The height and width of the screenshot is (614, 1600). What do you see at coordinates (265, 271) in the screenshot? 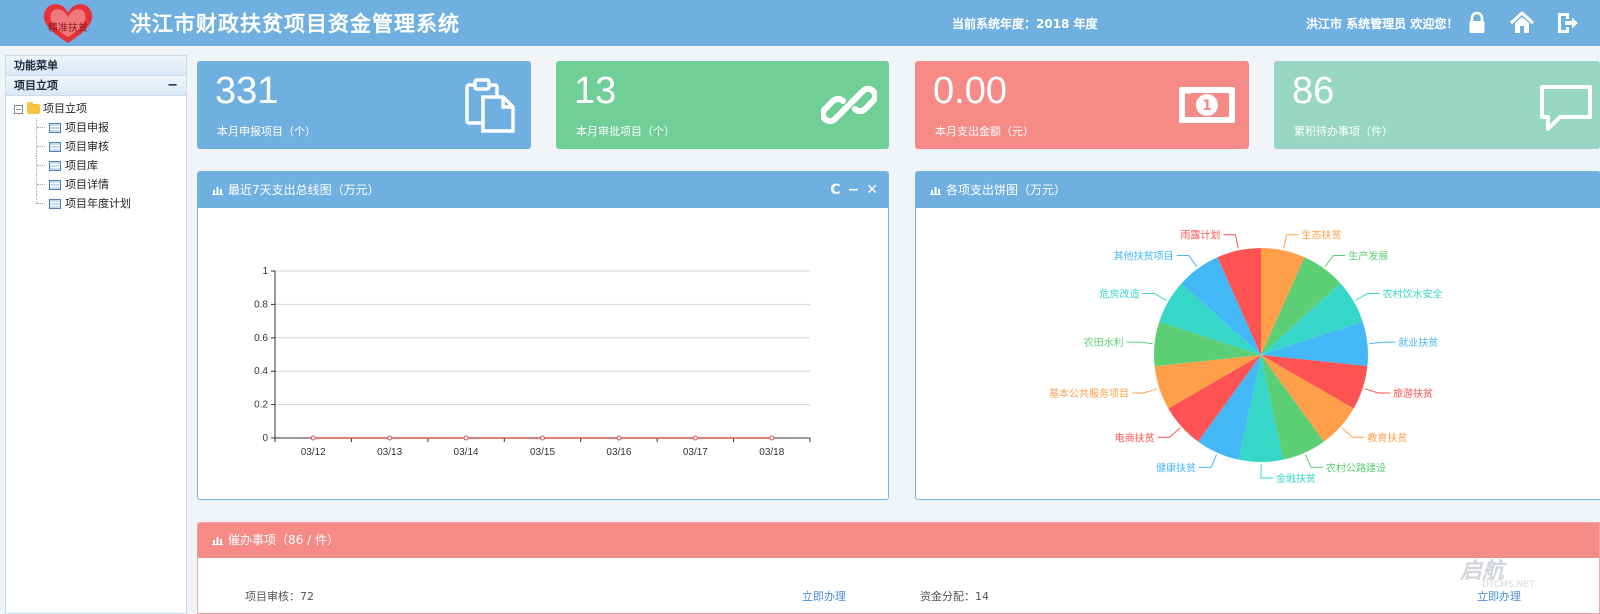
I see `y-tick-label: 1` at bounding box center [265, 271].